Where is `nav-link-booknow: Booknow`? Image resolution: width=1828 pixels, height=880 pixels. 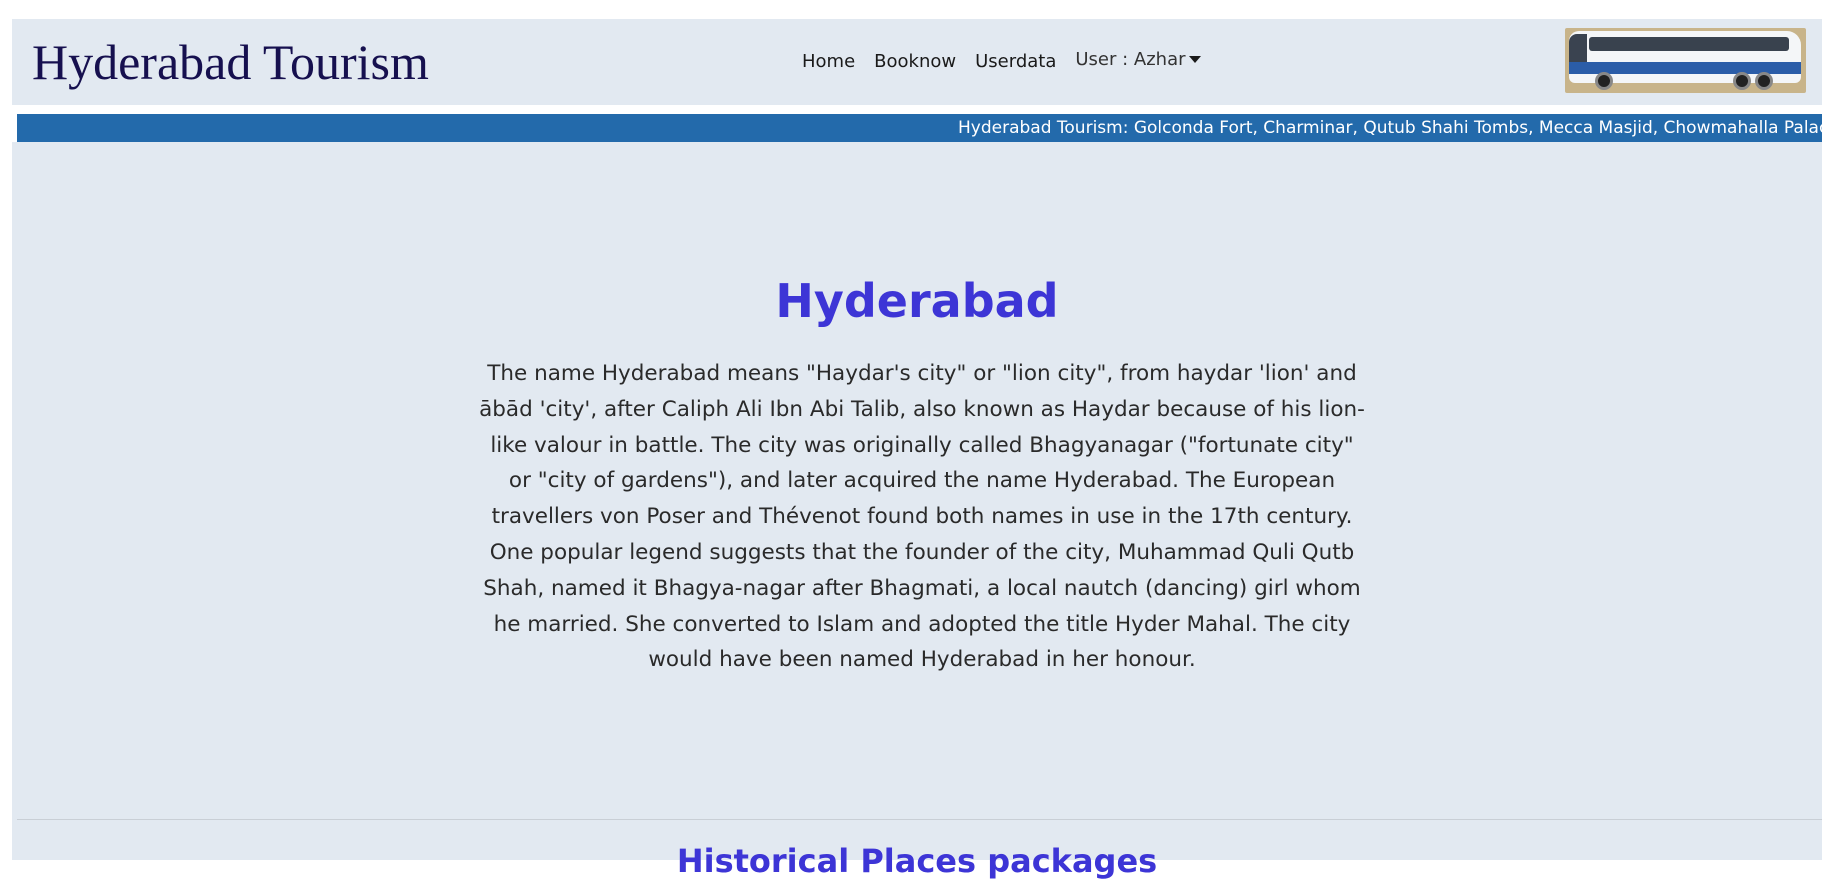 nav-link-booknow: Booknow is located at coordinates (915, 61).